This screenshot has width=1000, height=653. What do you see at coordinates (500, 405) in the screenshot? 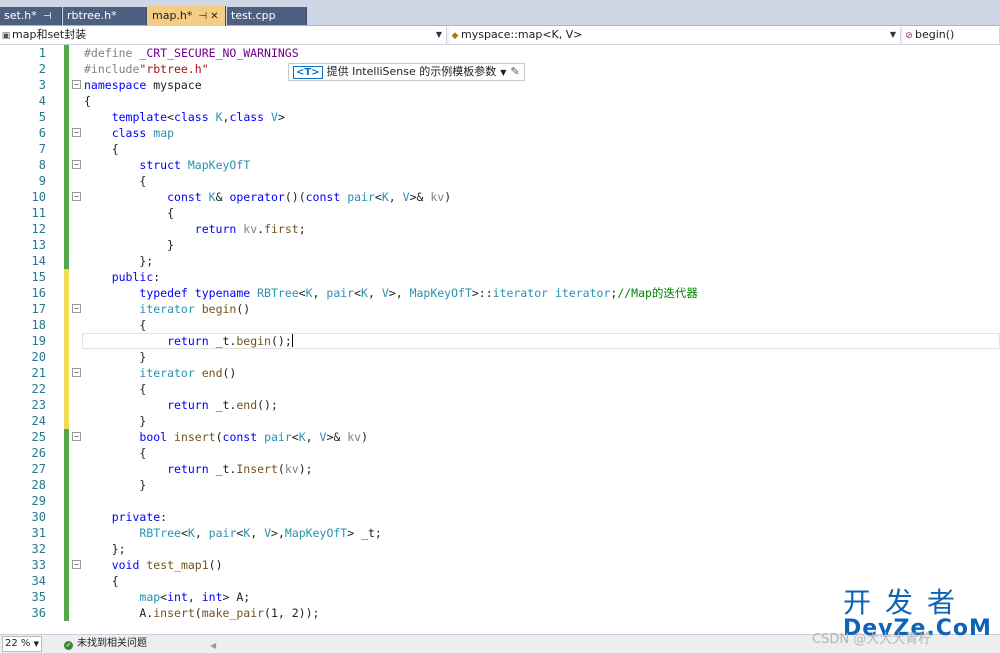
I see `code-line: 23 return _t.end();` at bounding box center [500, 405].